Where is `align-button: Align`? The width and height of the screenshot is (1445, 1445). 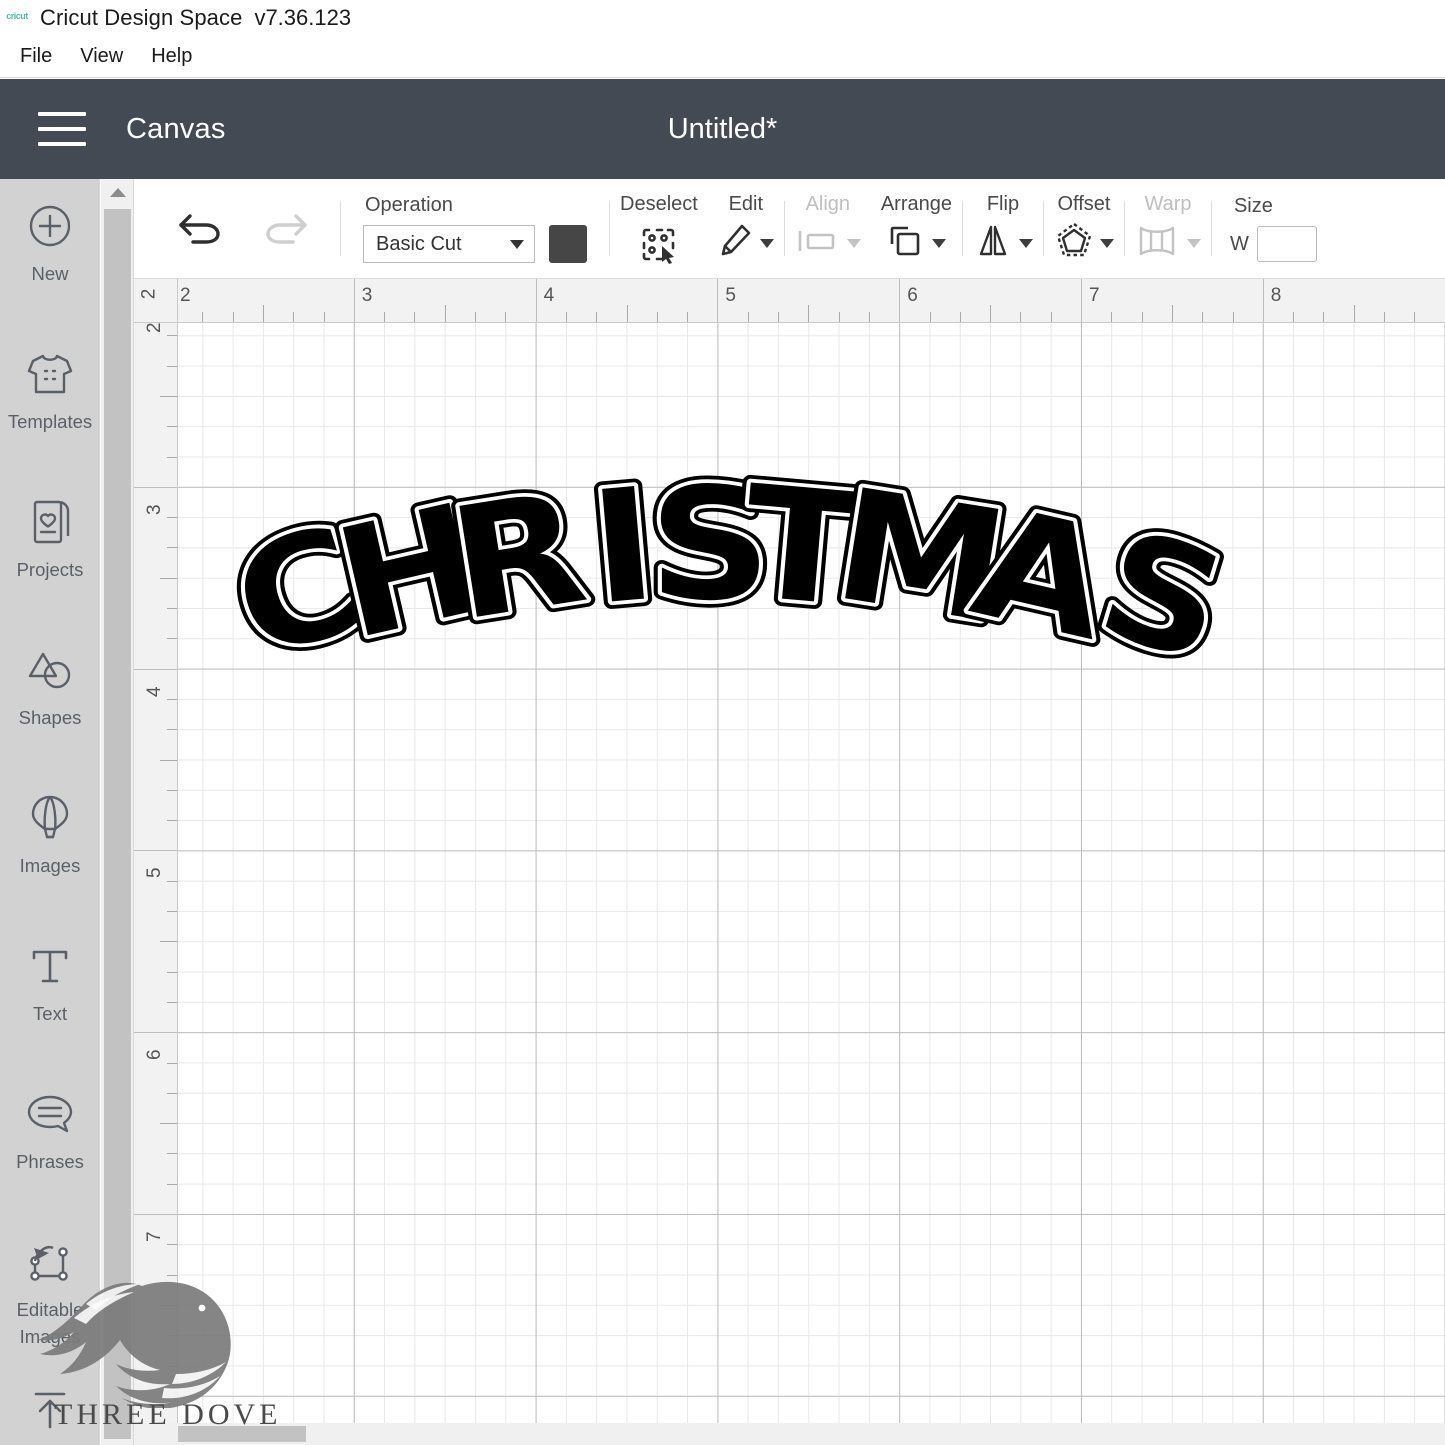 align-button: Align is located at coordinates (828, 228).